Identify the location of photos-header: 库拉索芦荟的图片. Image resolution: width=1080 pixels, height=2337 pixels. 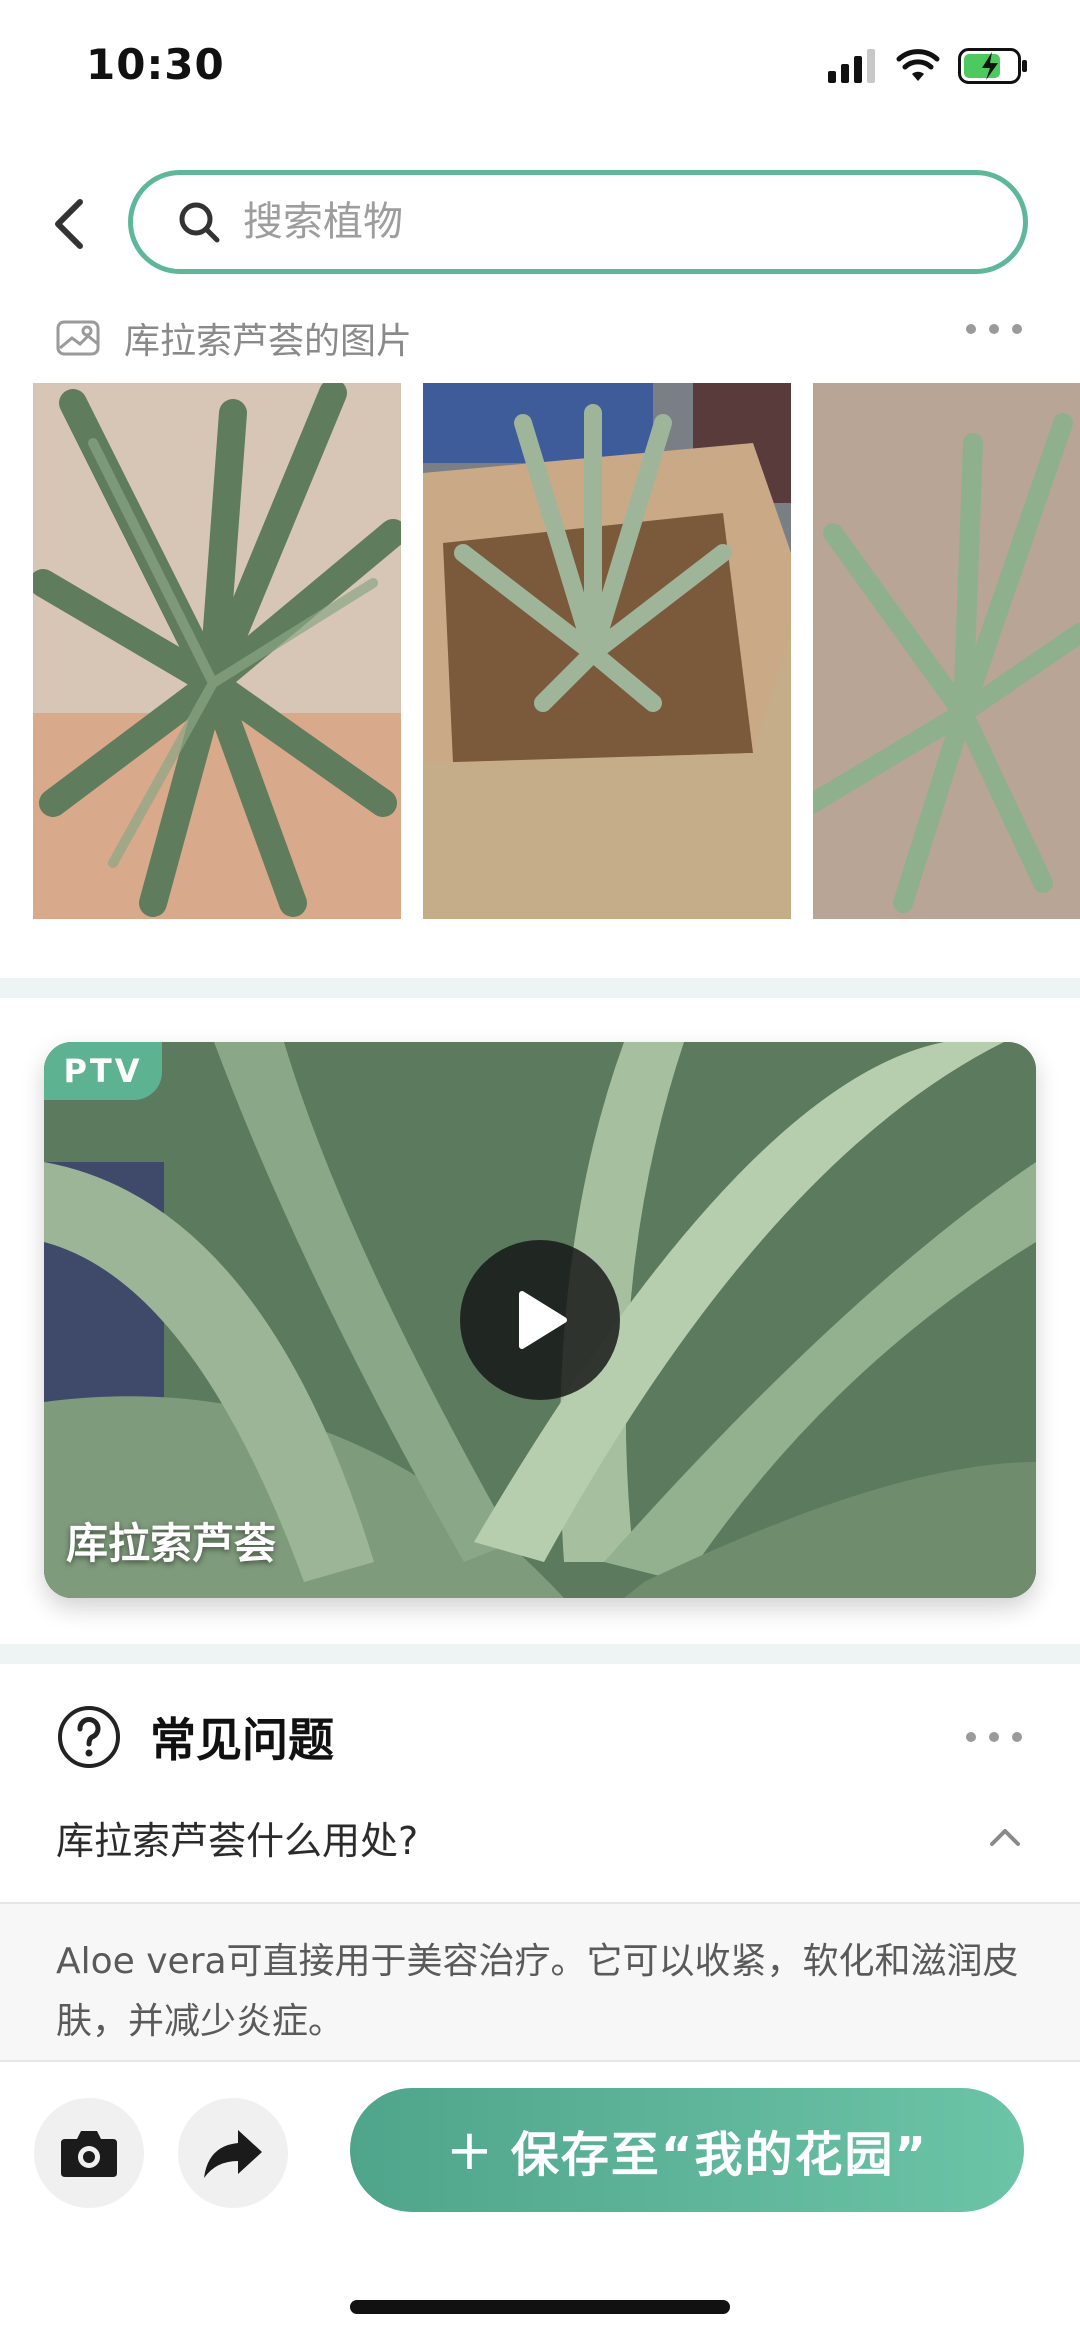
(234, 338).